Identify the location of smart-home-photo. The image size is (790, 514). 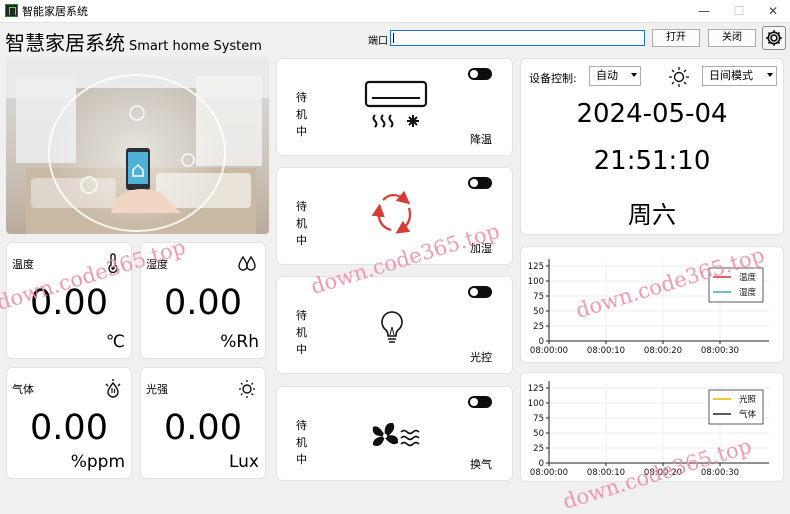
(137, 146).